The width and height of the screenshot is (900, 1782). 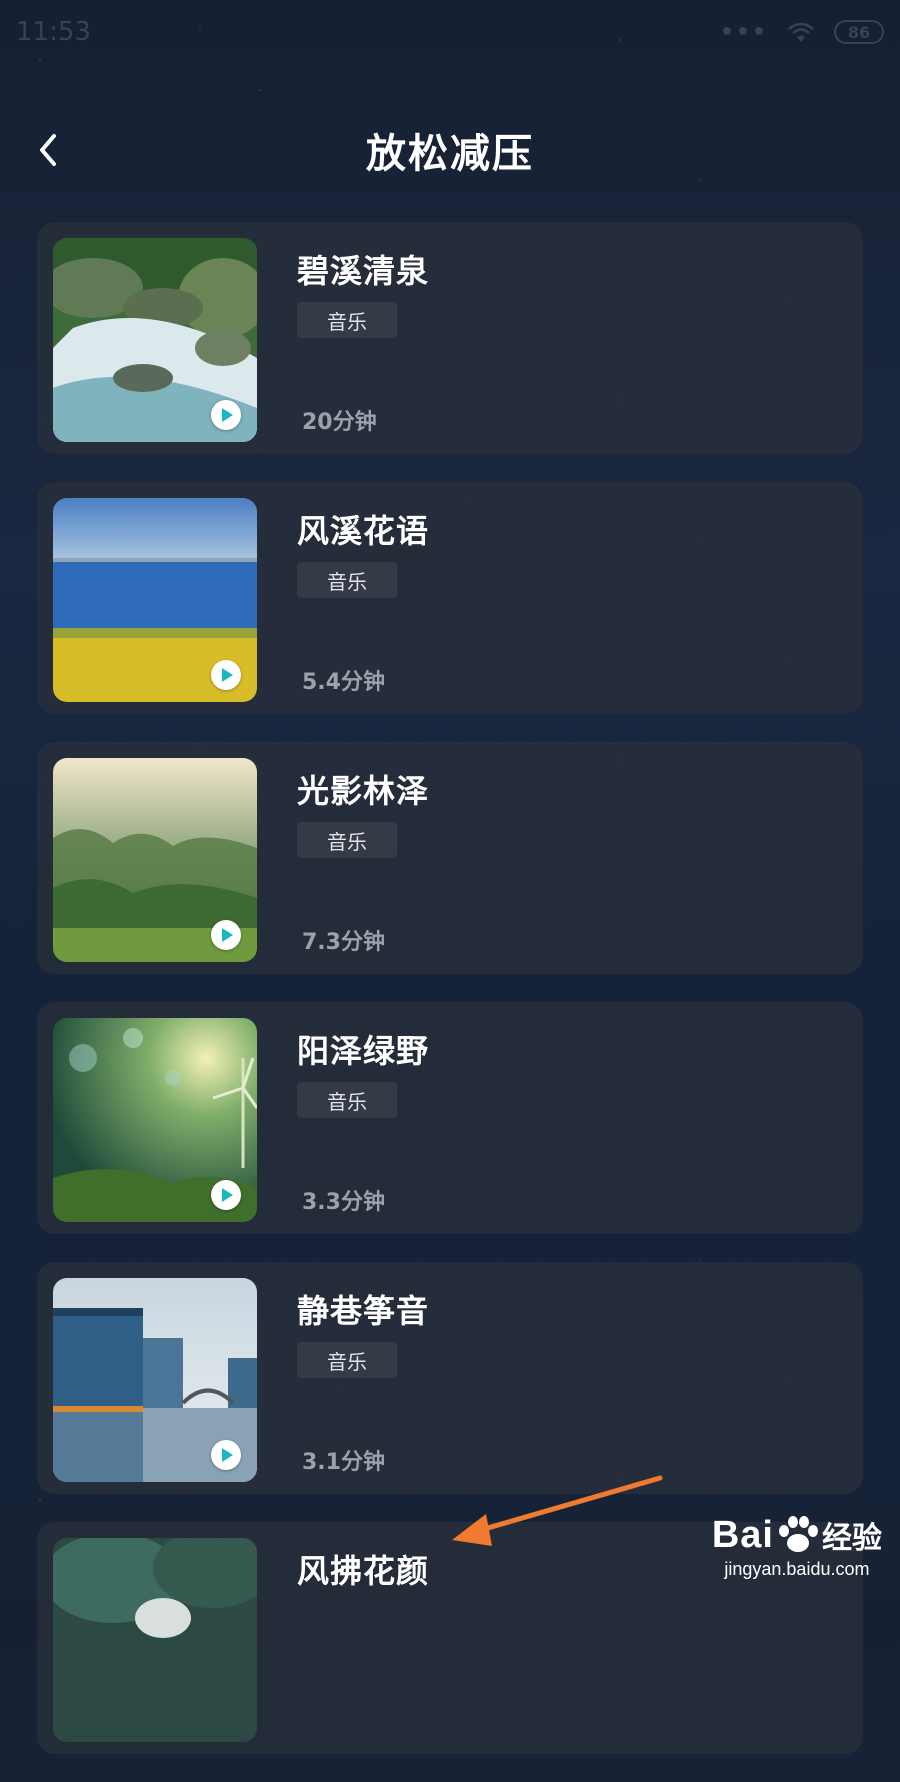 What do you see at coordinates (155, 1380) in the screenshot?
I see `thumbnail-water-town` at bounding box center [155, 1380].